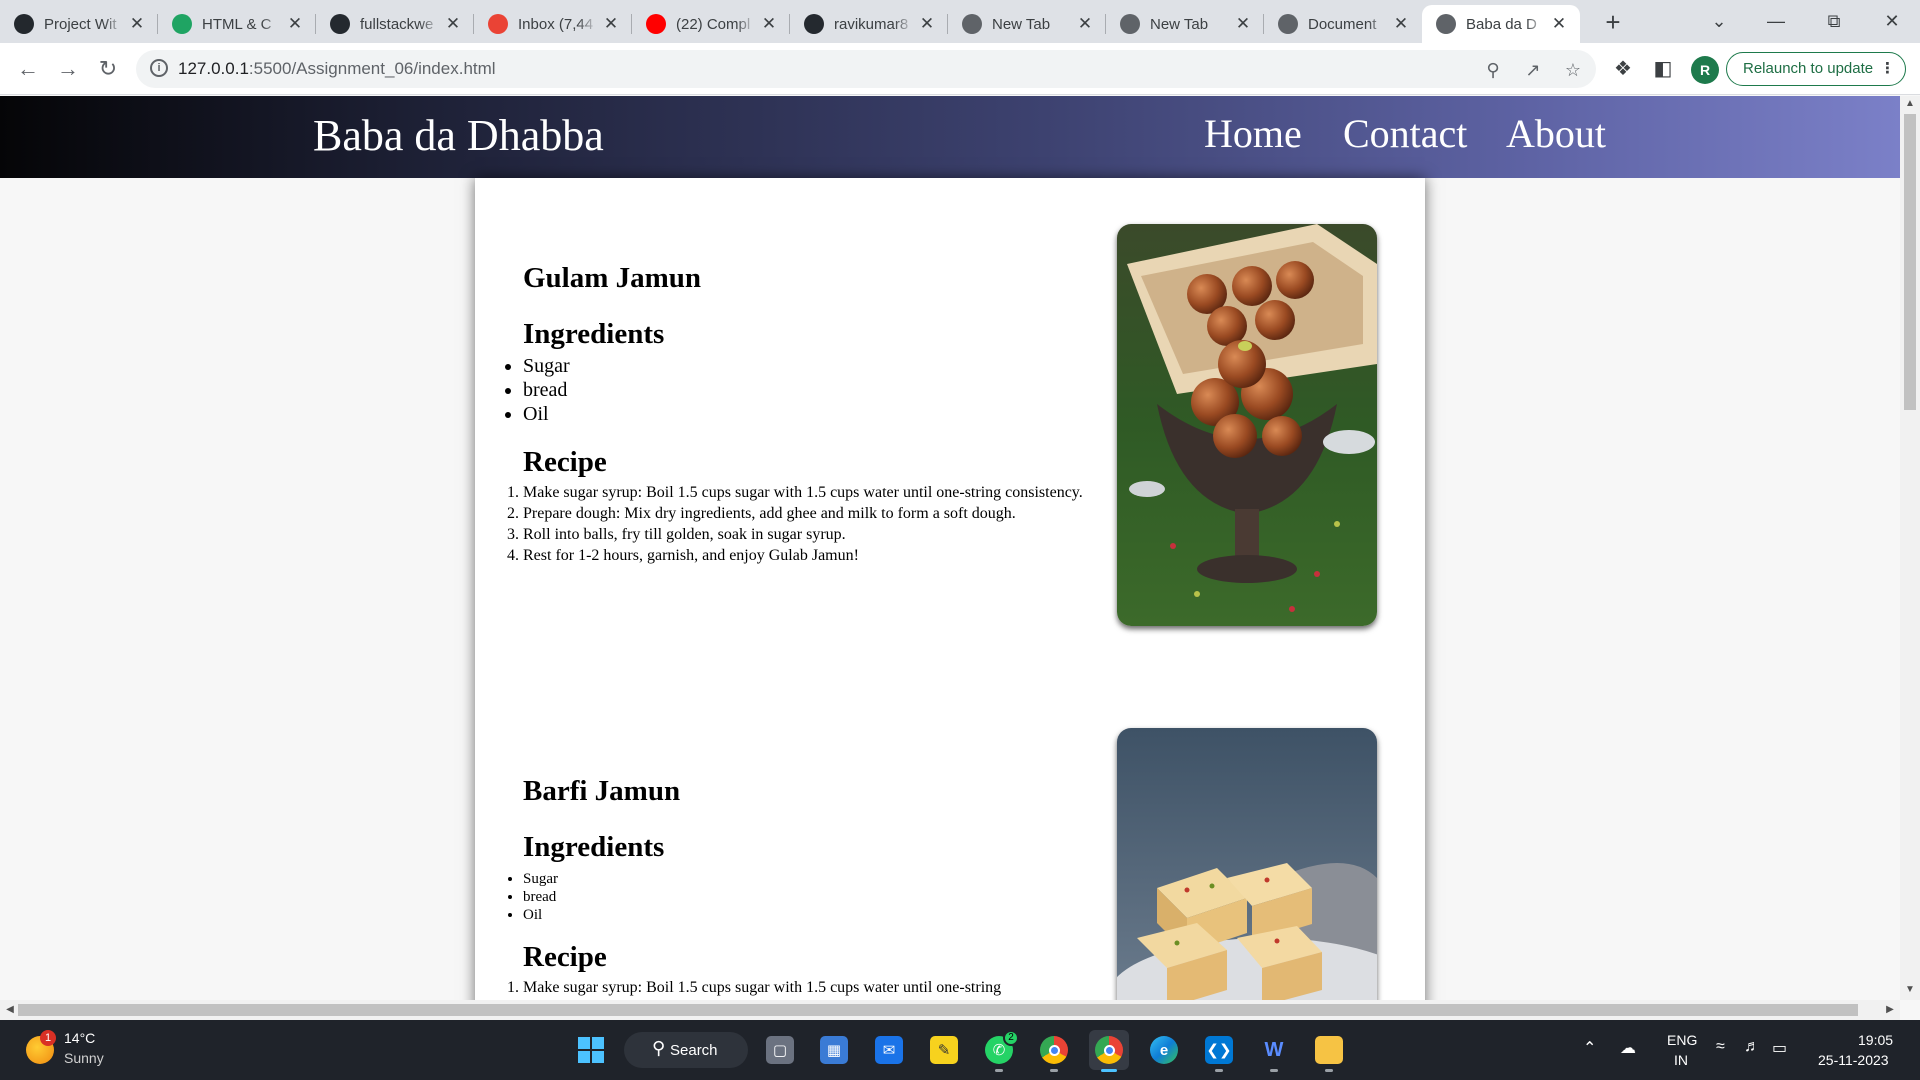 This screenshot has width=1920, height=1080. What do you see at coordinates (1853, 1060) in the screenshot?
I see `clock-date: 25-11-2023` at bounding box center [1853, 1060].